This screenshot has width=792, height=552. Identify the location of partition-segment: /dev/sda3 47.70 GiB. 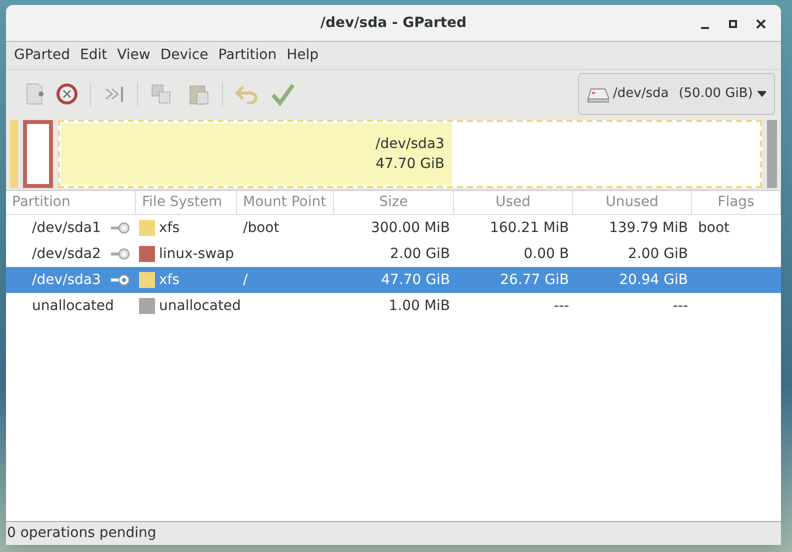
(410, 154).